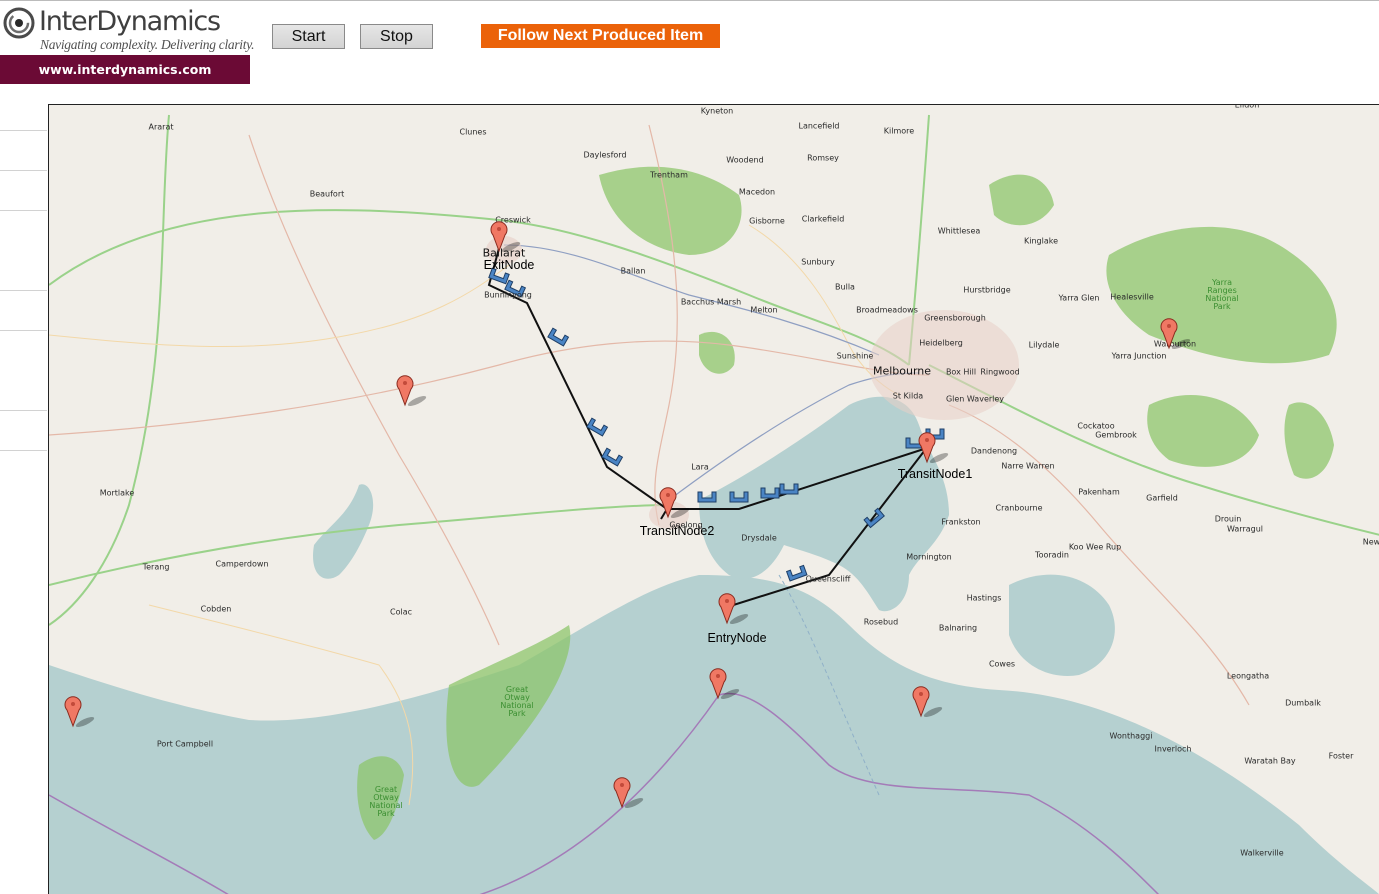 The height and width of the screenshot is (894, 1379). I want to click on place-label: Broadmeadows, so click(887, 310).